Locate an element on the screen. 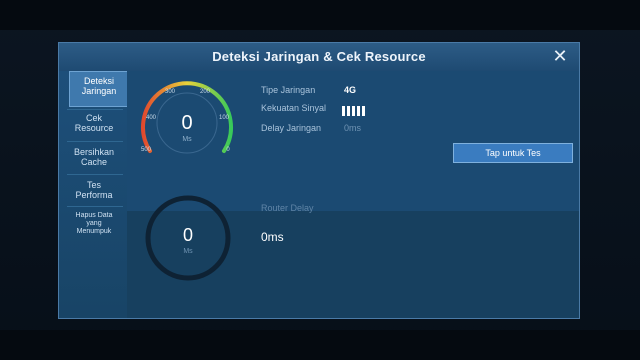  sidebar-item-label: Performa is located at coordinates (94, 195).